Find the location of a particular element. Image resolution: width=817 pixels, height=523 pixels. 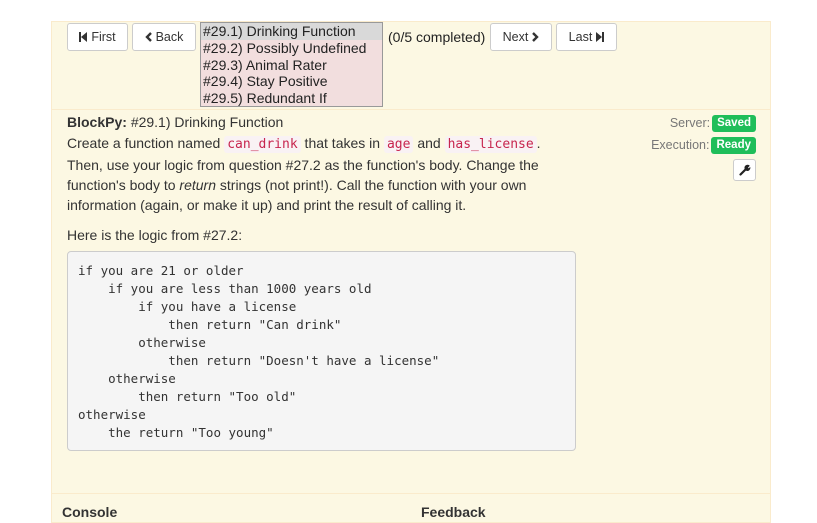

chevron-left-icon is located at coordinates (148, 37).